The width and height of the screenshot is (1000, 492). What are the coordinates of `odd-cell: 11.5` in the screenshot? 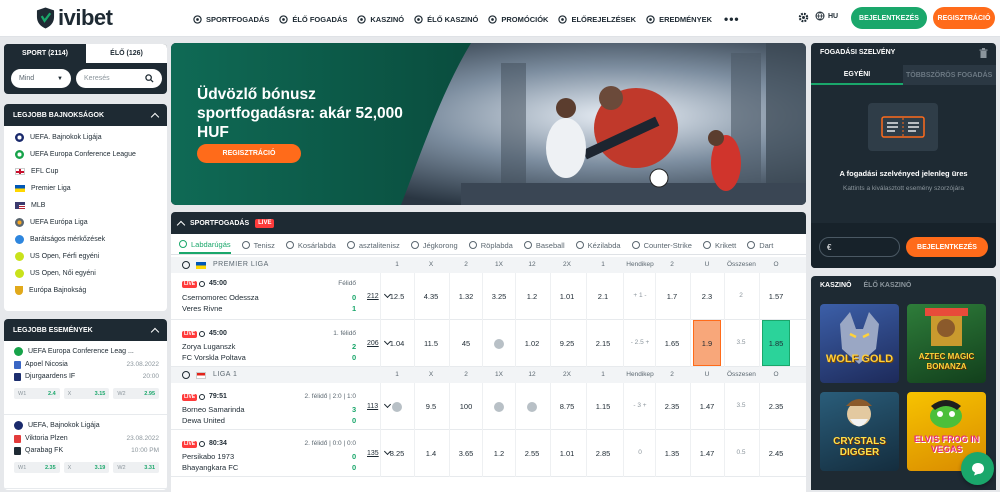 It's located at (431, 343).